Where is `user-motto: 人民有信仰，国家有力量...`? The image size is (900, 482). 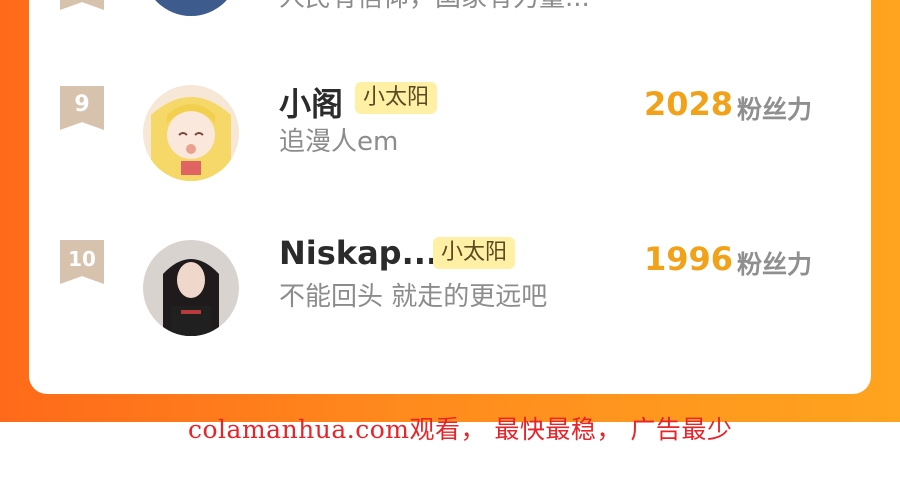
user-motto: 人民有信仰，国家有力量... is located at coordinates (434, 7).